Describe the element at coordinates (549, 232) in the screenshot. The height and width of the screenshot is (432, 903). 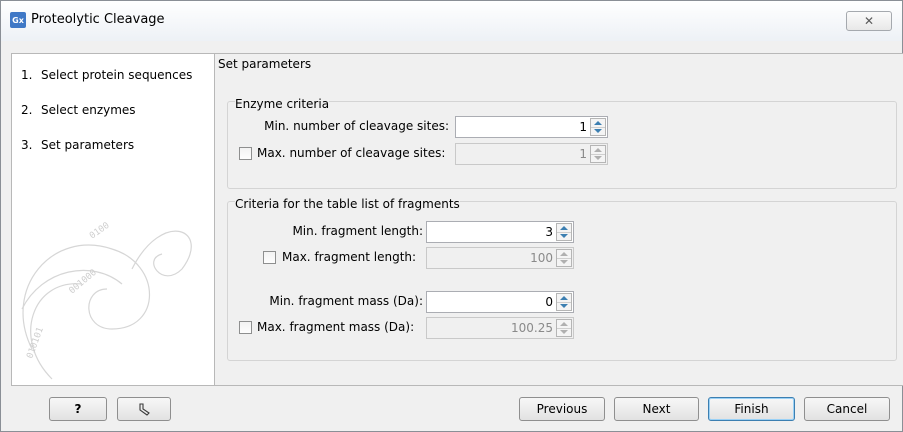
I see `spinner-value: 3` at that location.